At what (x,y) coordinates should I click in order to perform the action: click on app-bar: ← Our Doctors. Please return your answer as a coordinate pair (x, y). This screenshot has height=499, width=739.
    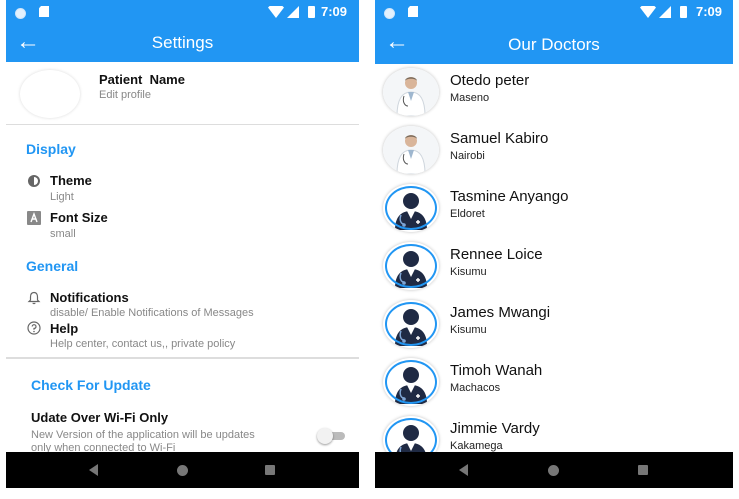
    Looking at the image, I should click on (554, 44).